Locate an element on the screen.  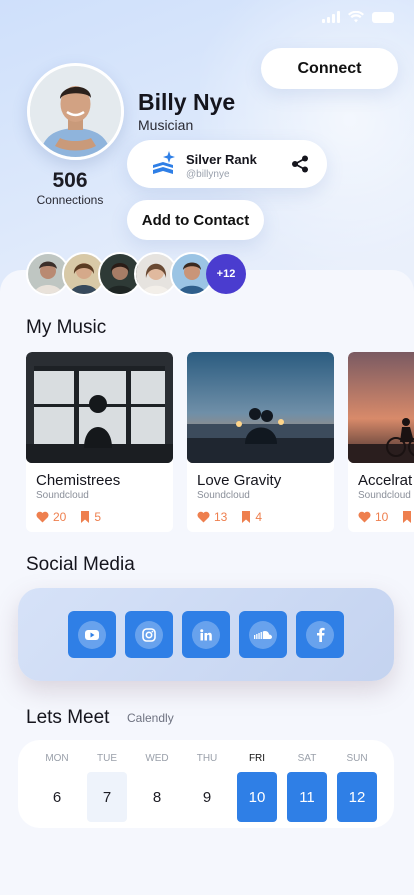
music-stats: 10 is located at coordinates (386, 517).